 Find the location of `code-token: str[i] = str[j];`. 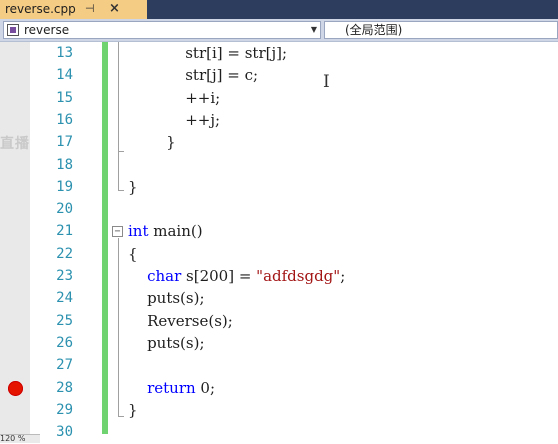

code-token: str[i] = str[j]; is located at coordinates (208, 53).